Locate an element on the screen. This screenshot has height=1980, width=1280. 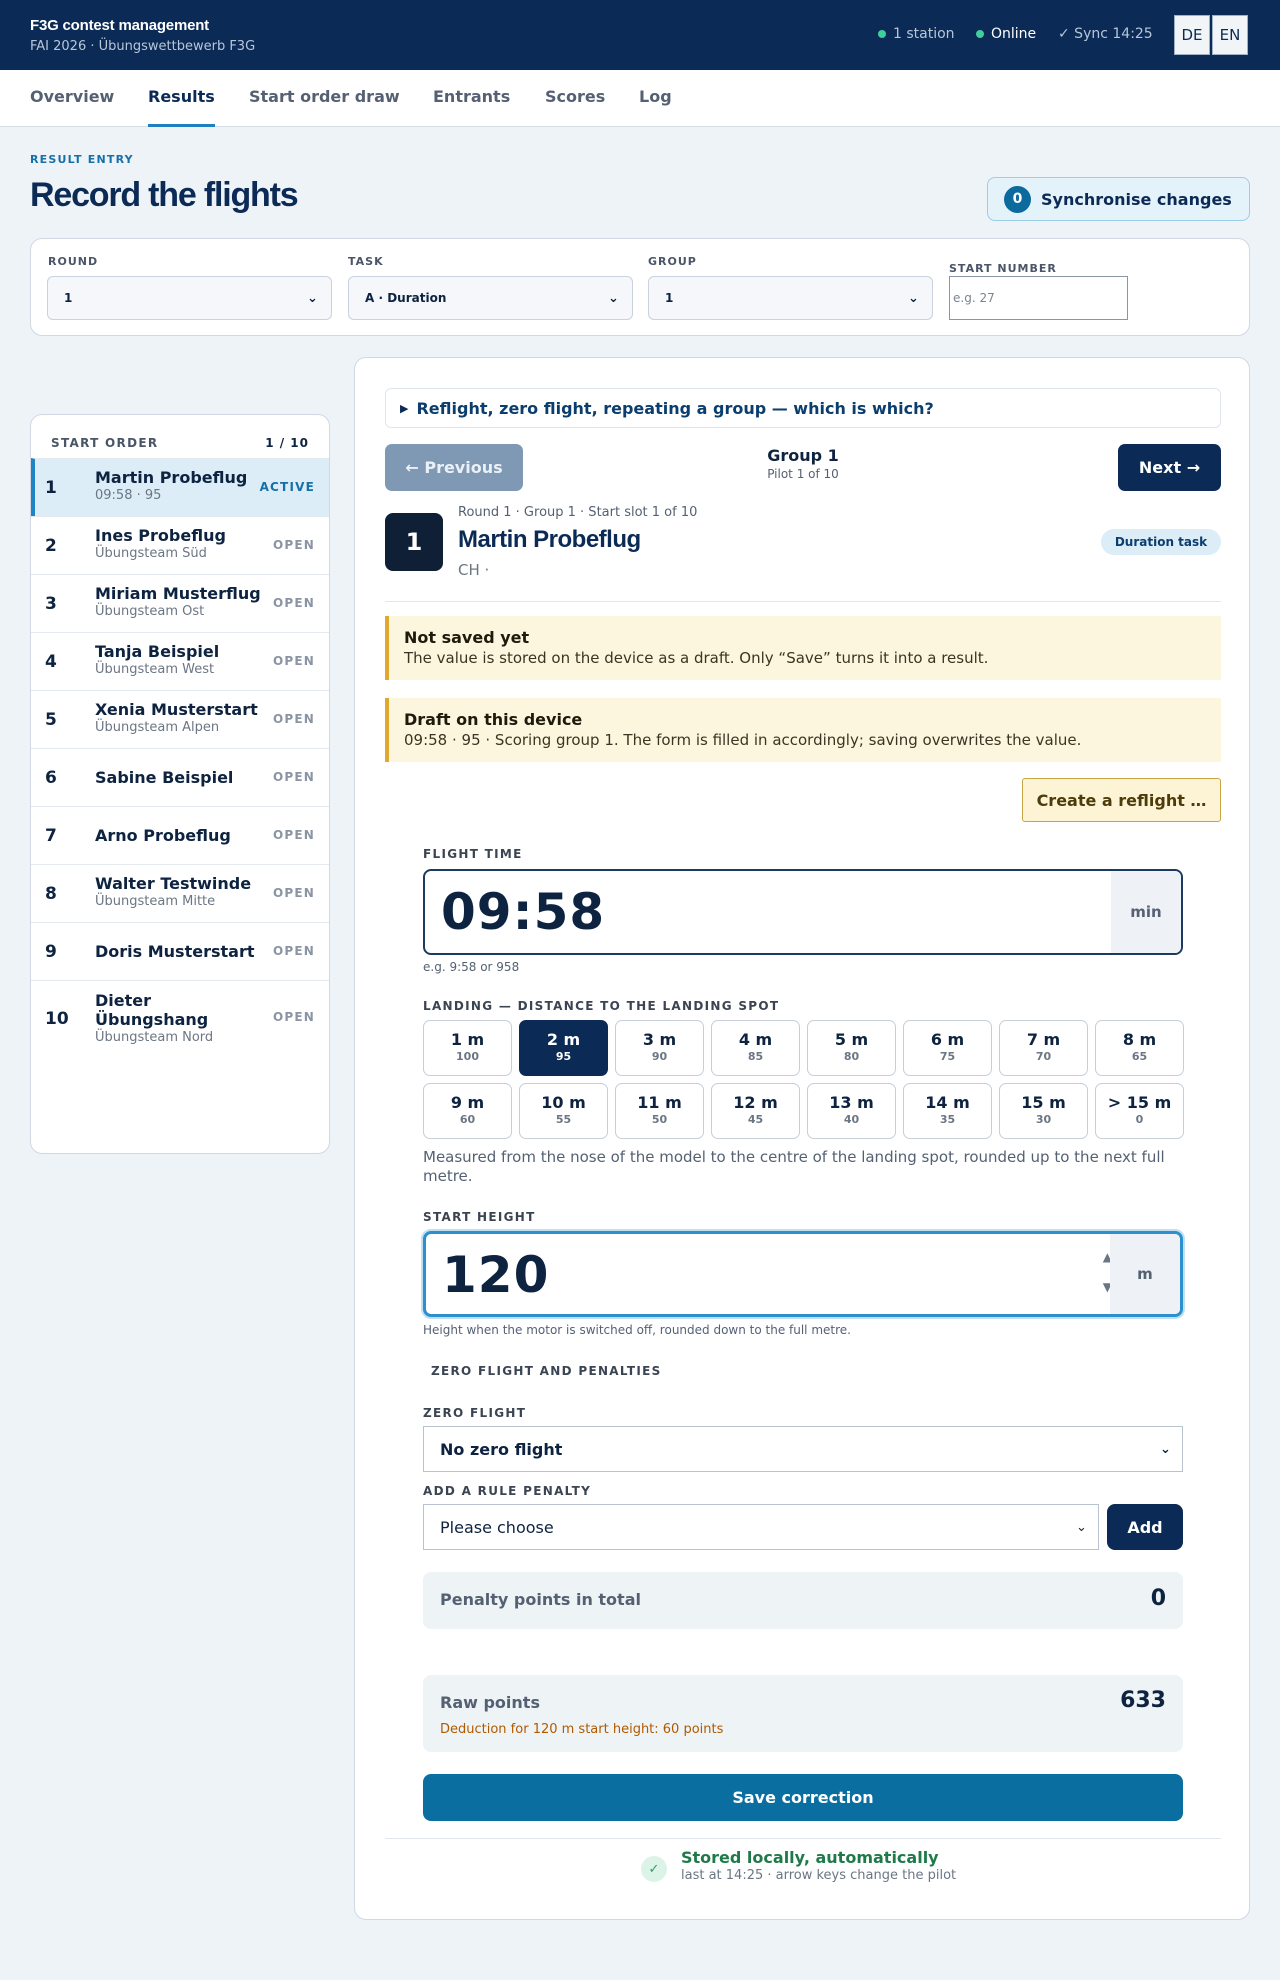
landing-distance-button: 2 m 95 is located at coordinates (563, 1048).